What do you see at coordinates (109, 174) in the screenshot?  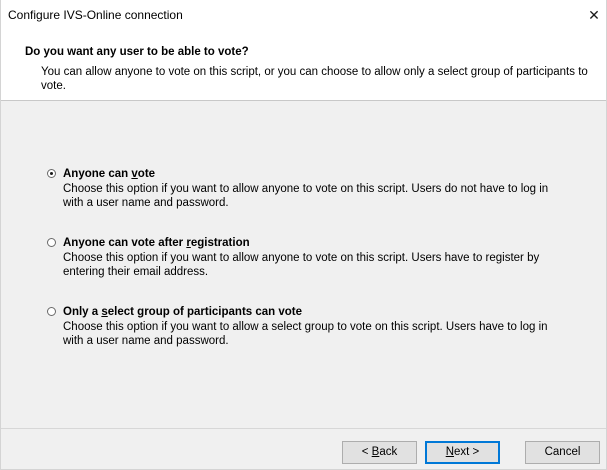 I see `option-label: Anyone can vote` at bounding box center [109, 174].